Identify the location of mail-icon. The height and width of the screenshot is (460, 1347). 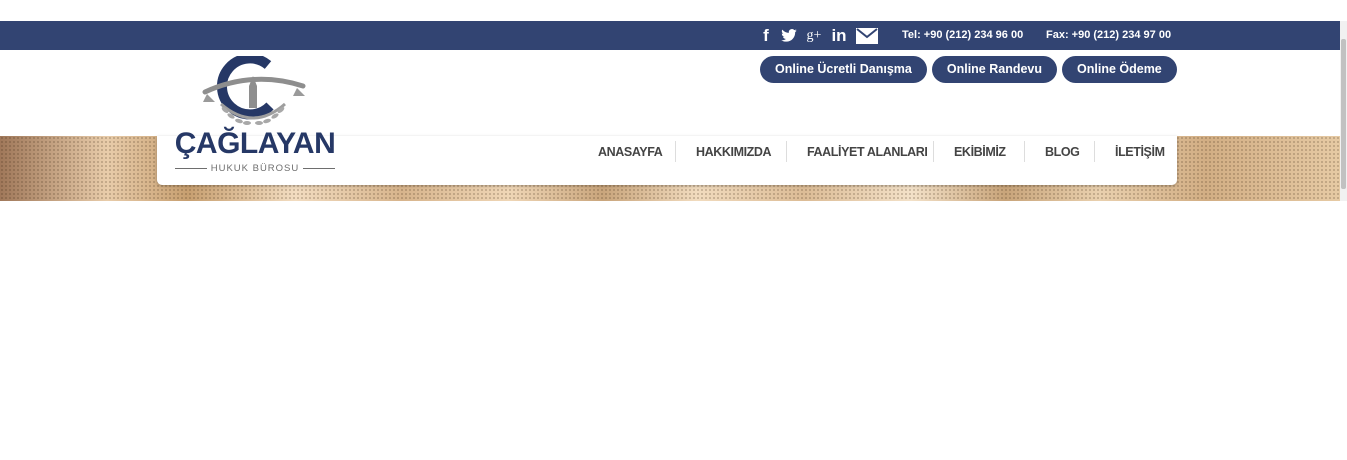
(867, 35).